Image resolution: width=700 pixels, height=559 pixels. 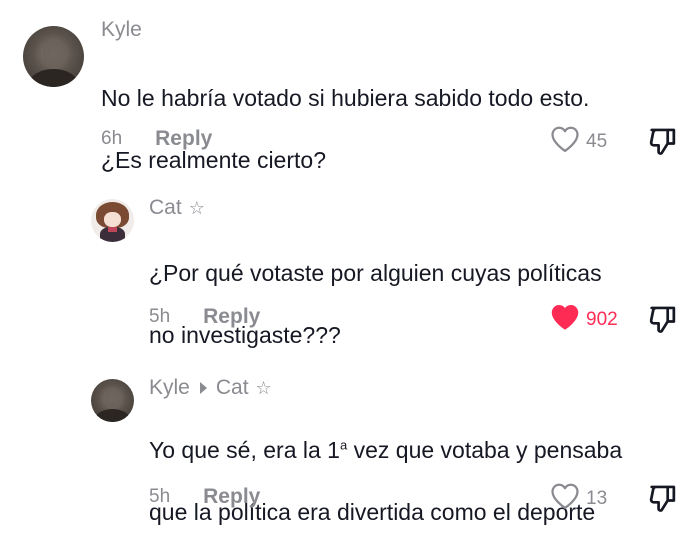 What do you see at coordinates (597, 498) in the screenshot?
I see `like-count: 13` at bounding box center [597, 498].